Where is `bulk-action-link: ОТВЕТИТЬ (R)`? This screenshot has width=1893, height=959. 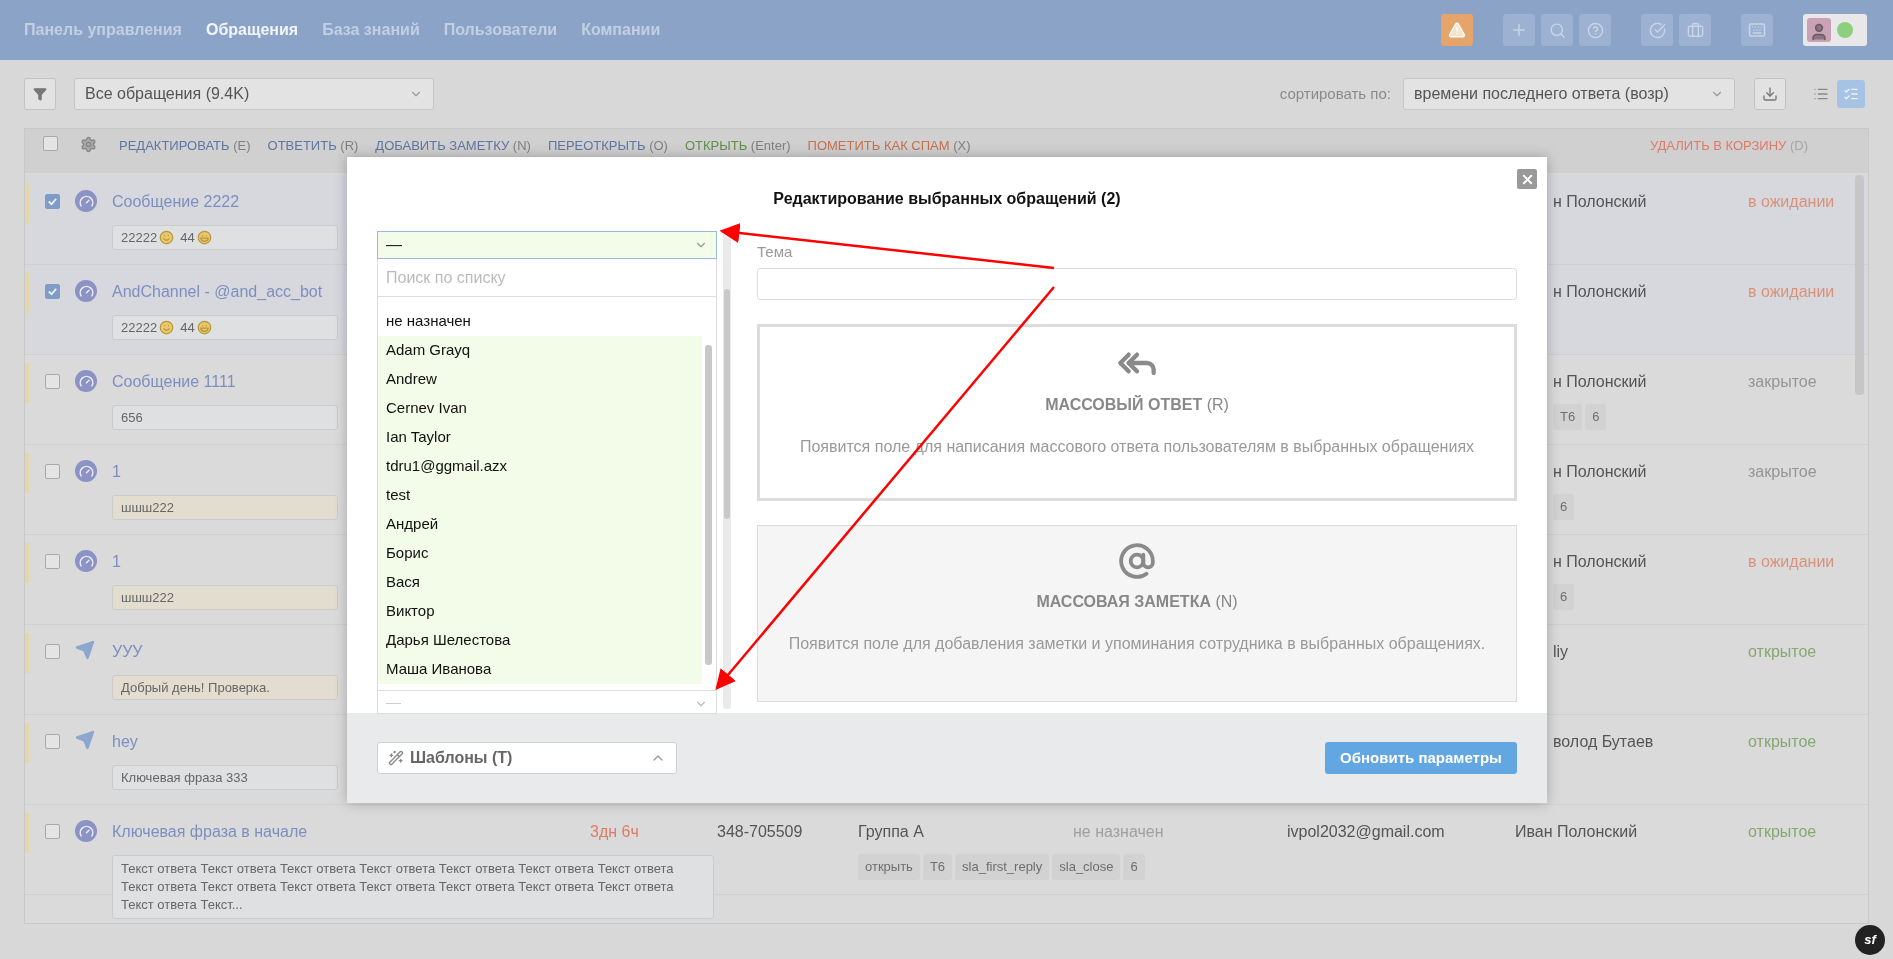
bulk-action-link: ОТВЕТИТЬ (R) is located at coordinates (313, 146).